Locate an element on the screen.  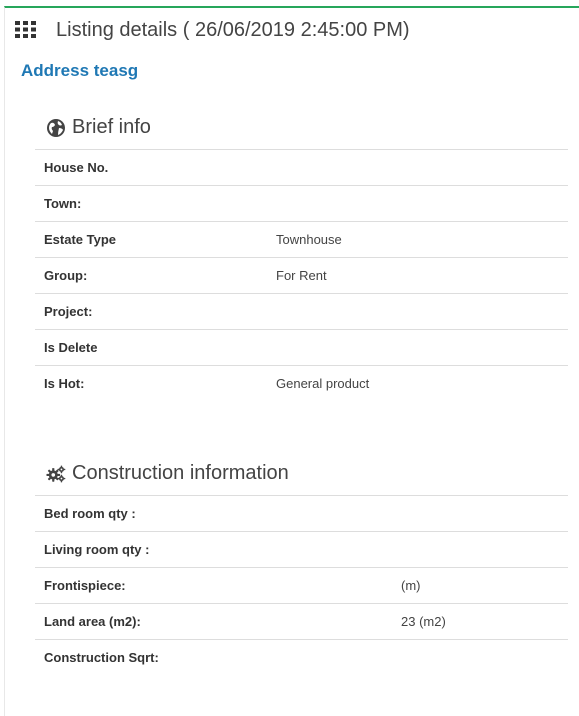
panel-header: Listing details ( 26/06/2019 2:45:00 PM) is located at coordinates (292, 30).